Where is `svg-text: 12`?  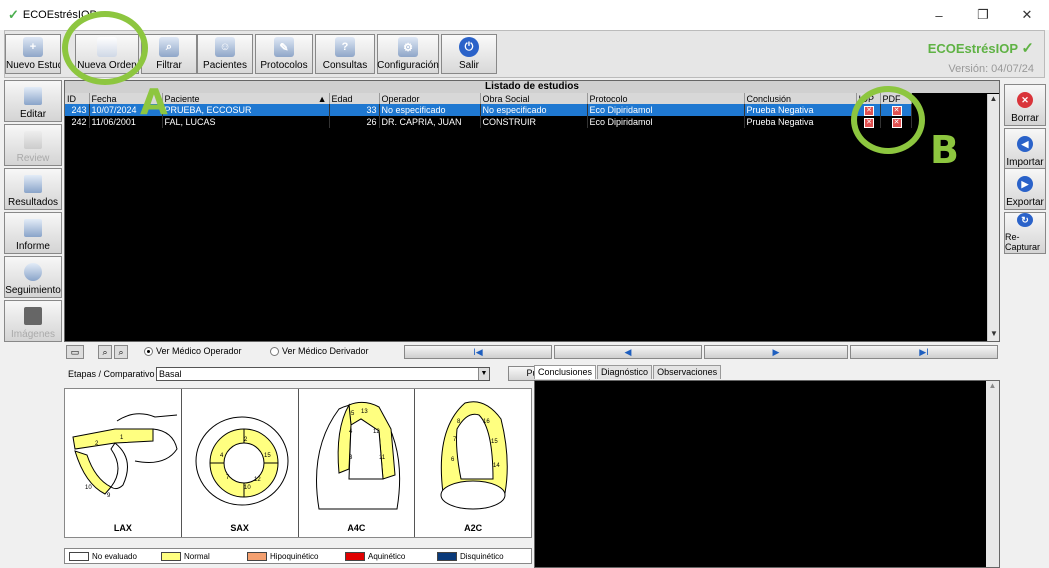 svg-text: 12 is located at coordinates (257, 480).